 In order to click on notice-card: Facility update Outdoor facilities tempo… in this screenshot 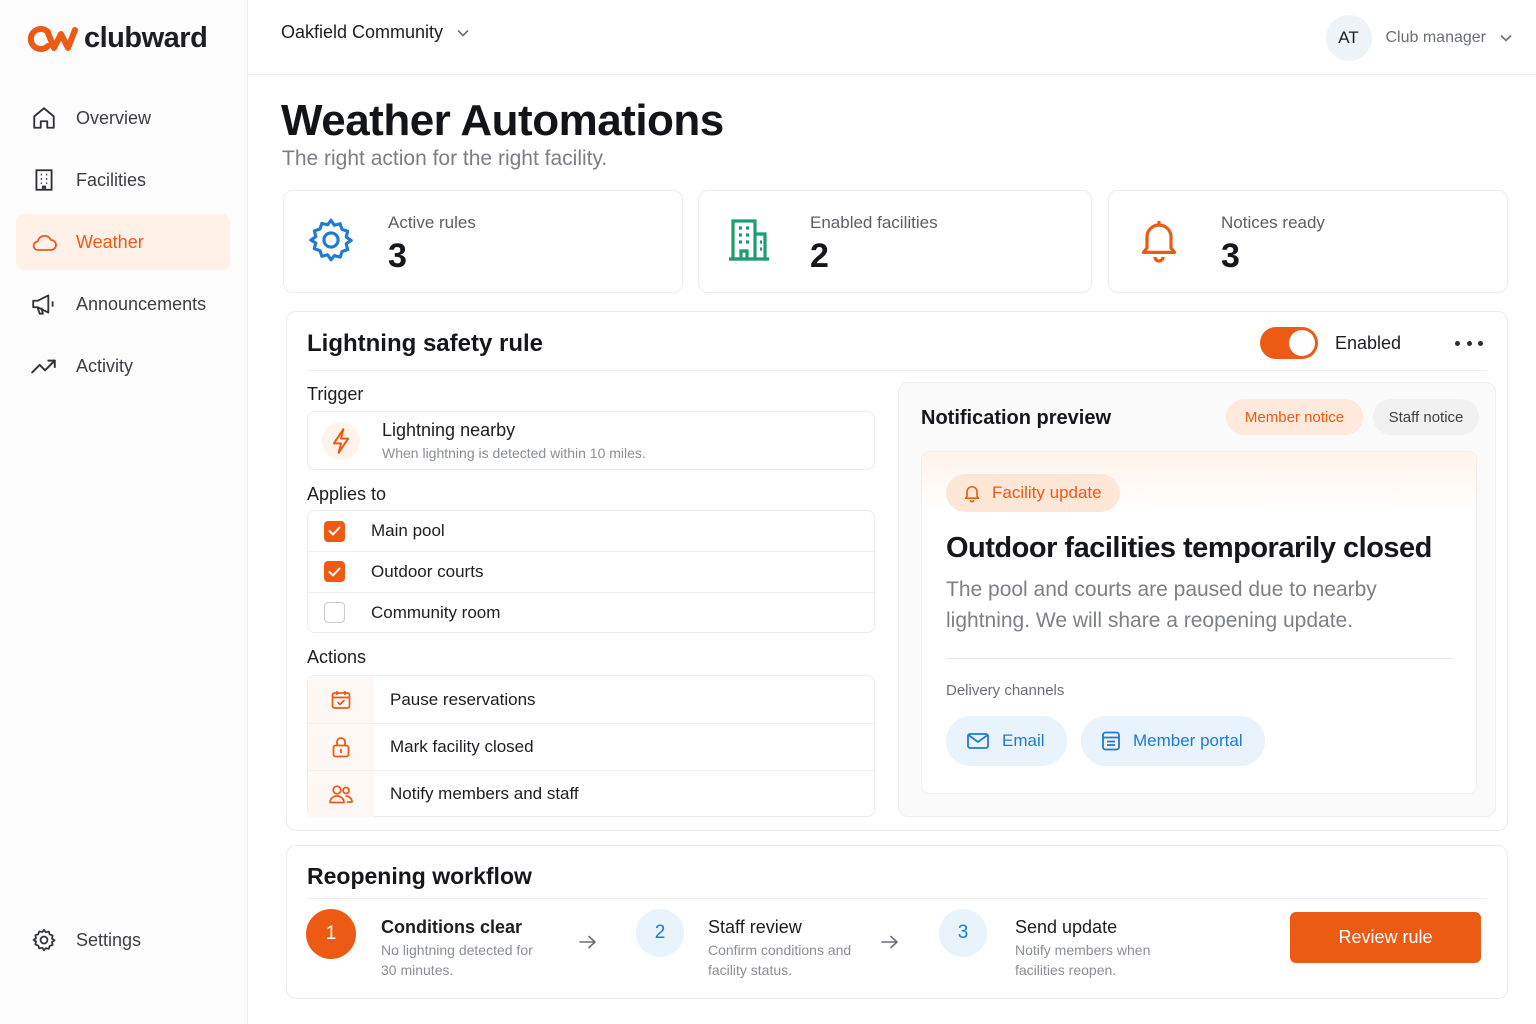, I will do `click(1199, 622)`.